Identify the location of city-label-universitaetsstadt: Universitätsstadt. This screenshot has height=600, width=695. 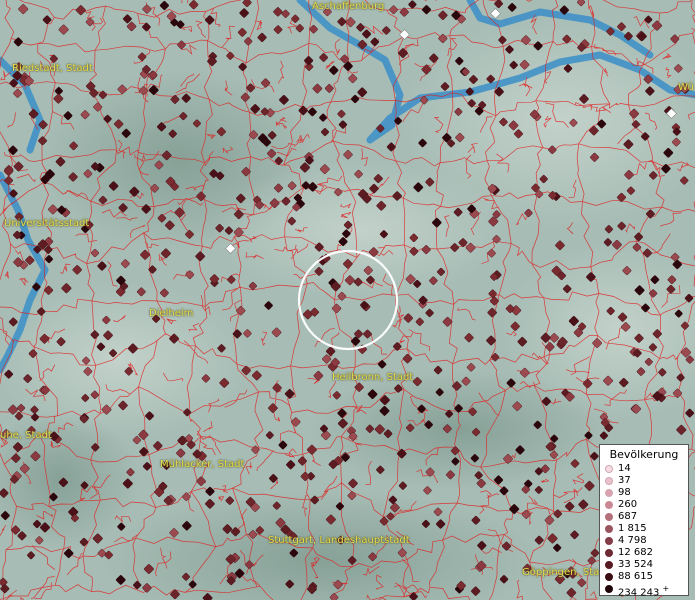
(47, 223).